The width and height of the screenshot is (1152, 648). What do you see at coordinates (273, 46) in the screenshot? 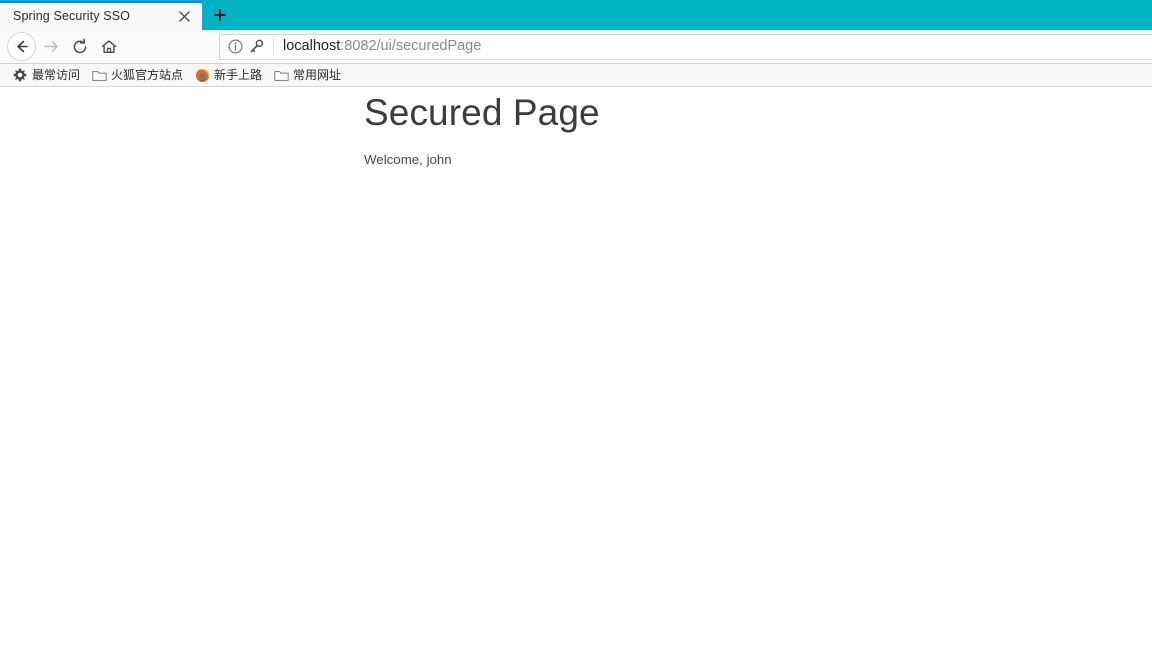
I see `url-separator` at bounding box center [273, 46].